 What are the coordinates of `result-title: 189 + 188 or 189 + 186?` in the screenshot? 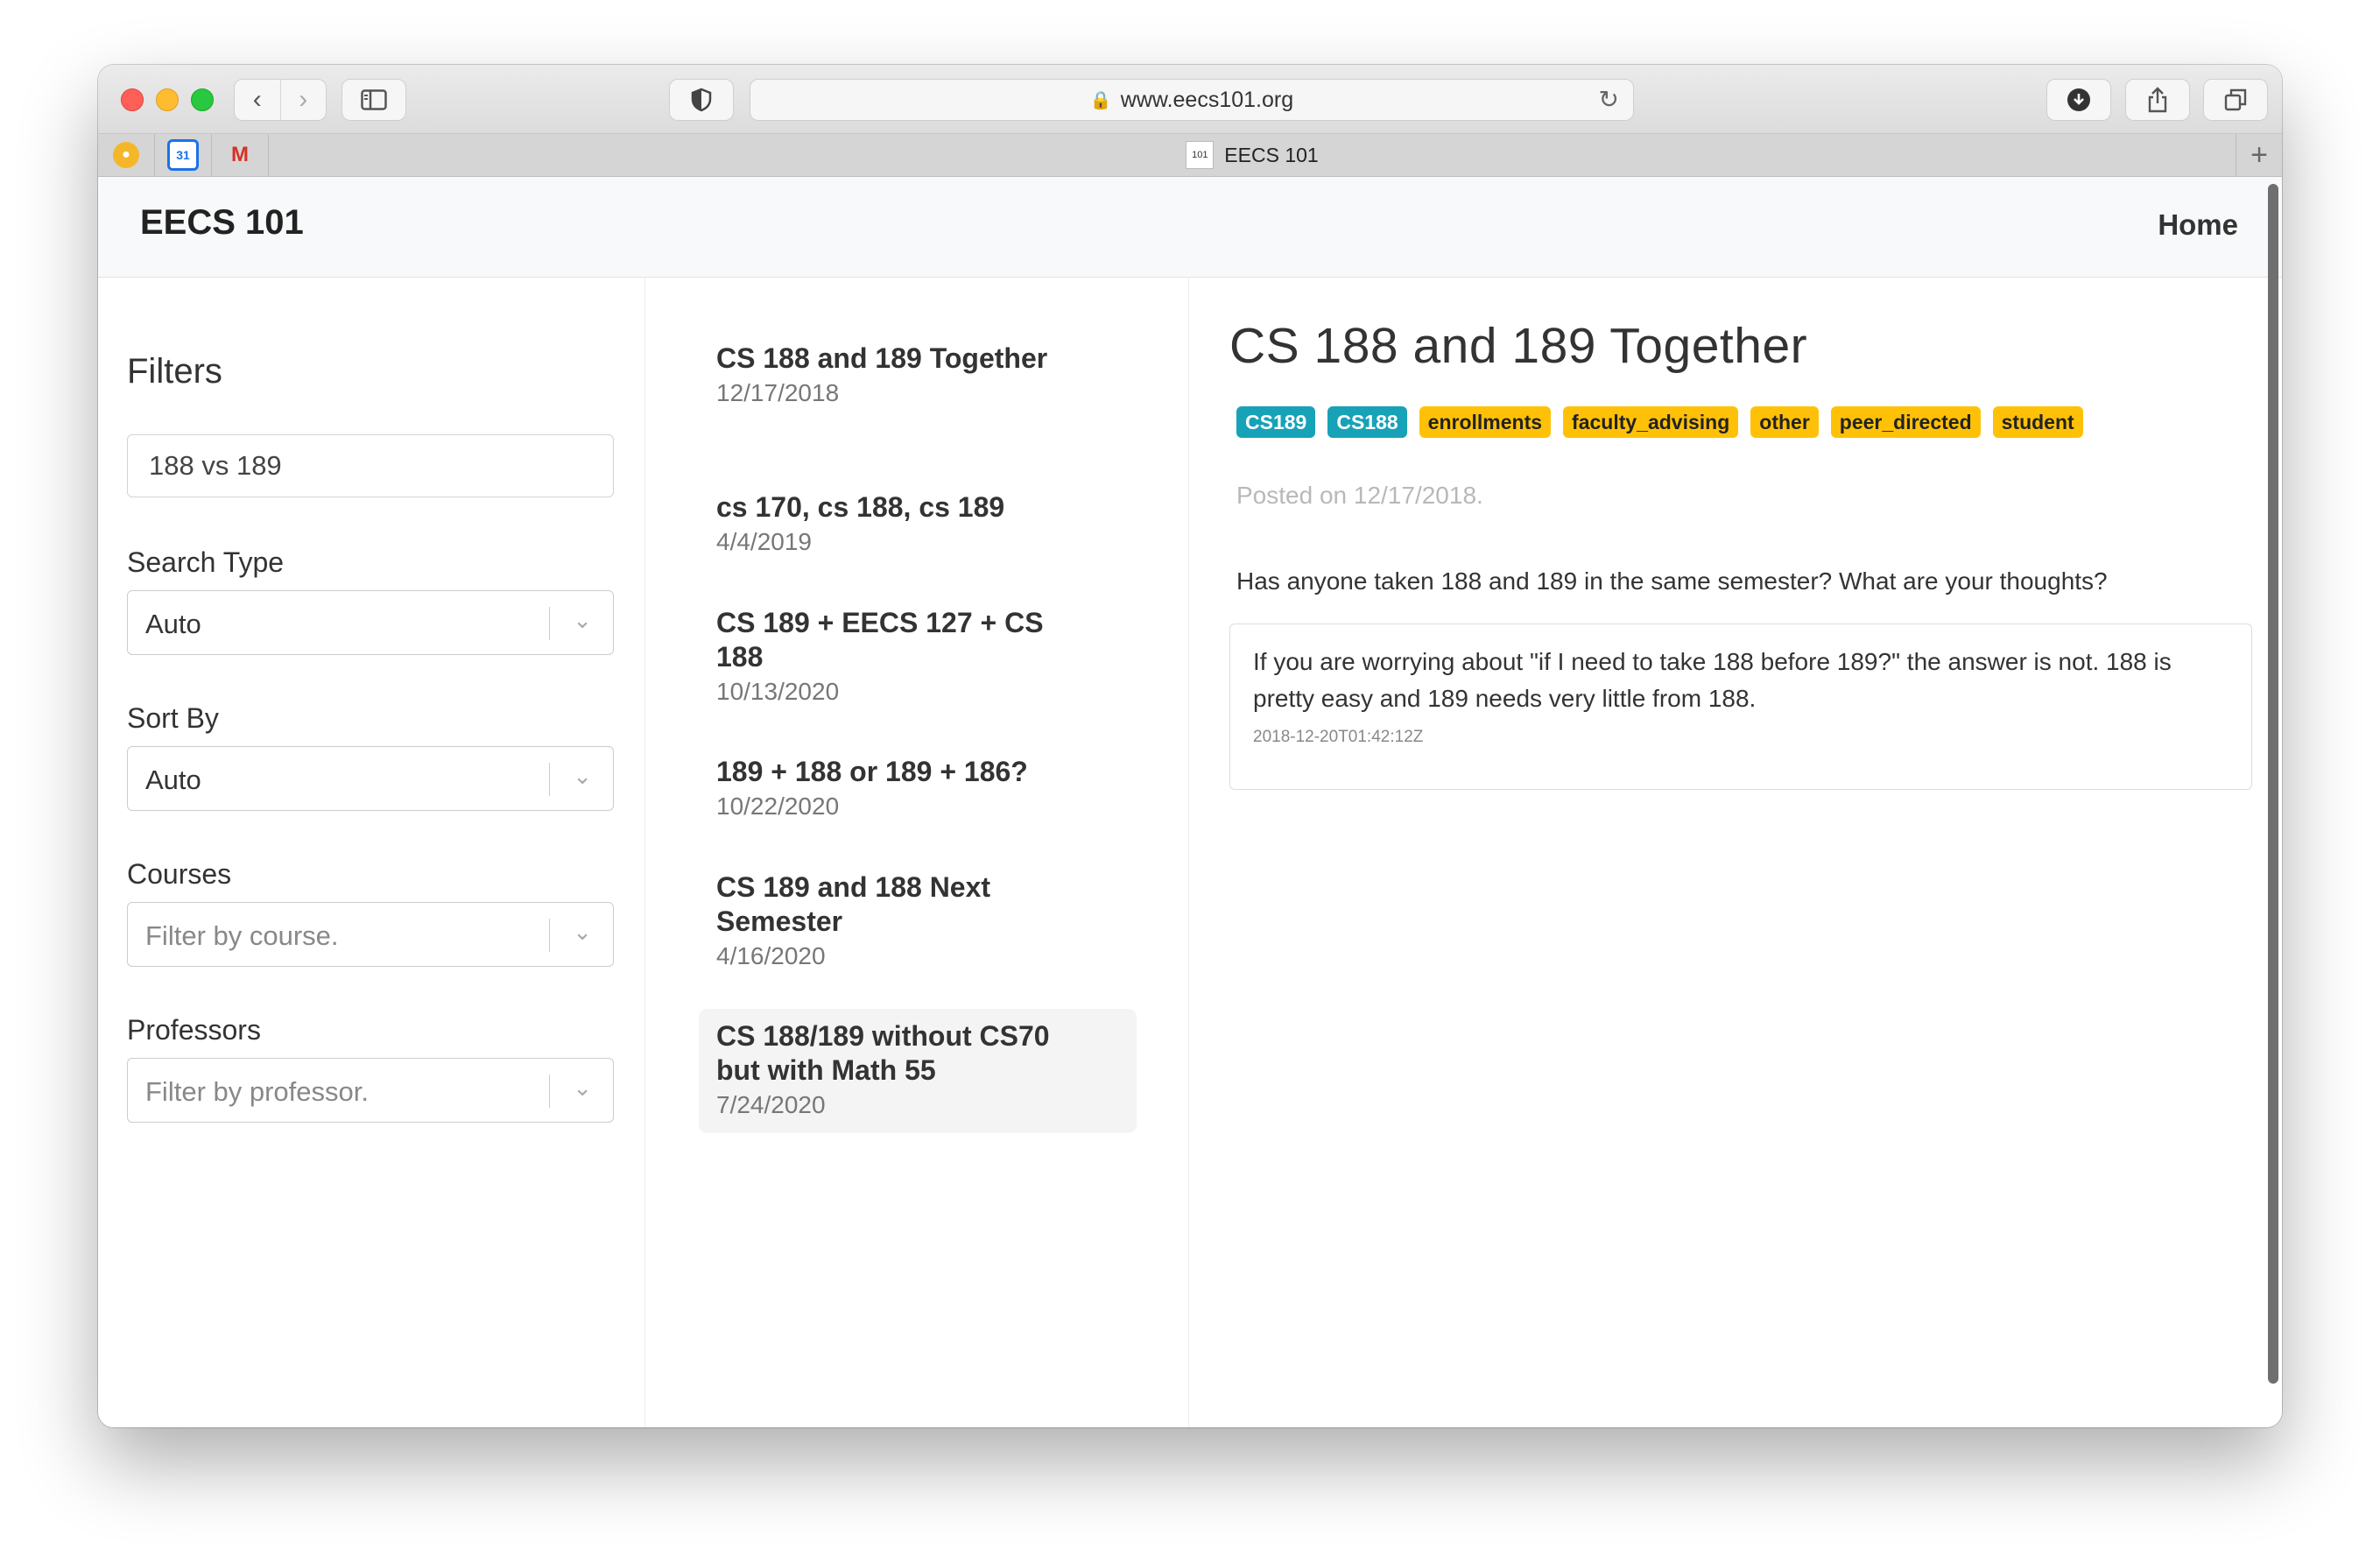 It's located at (872, 771).